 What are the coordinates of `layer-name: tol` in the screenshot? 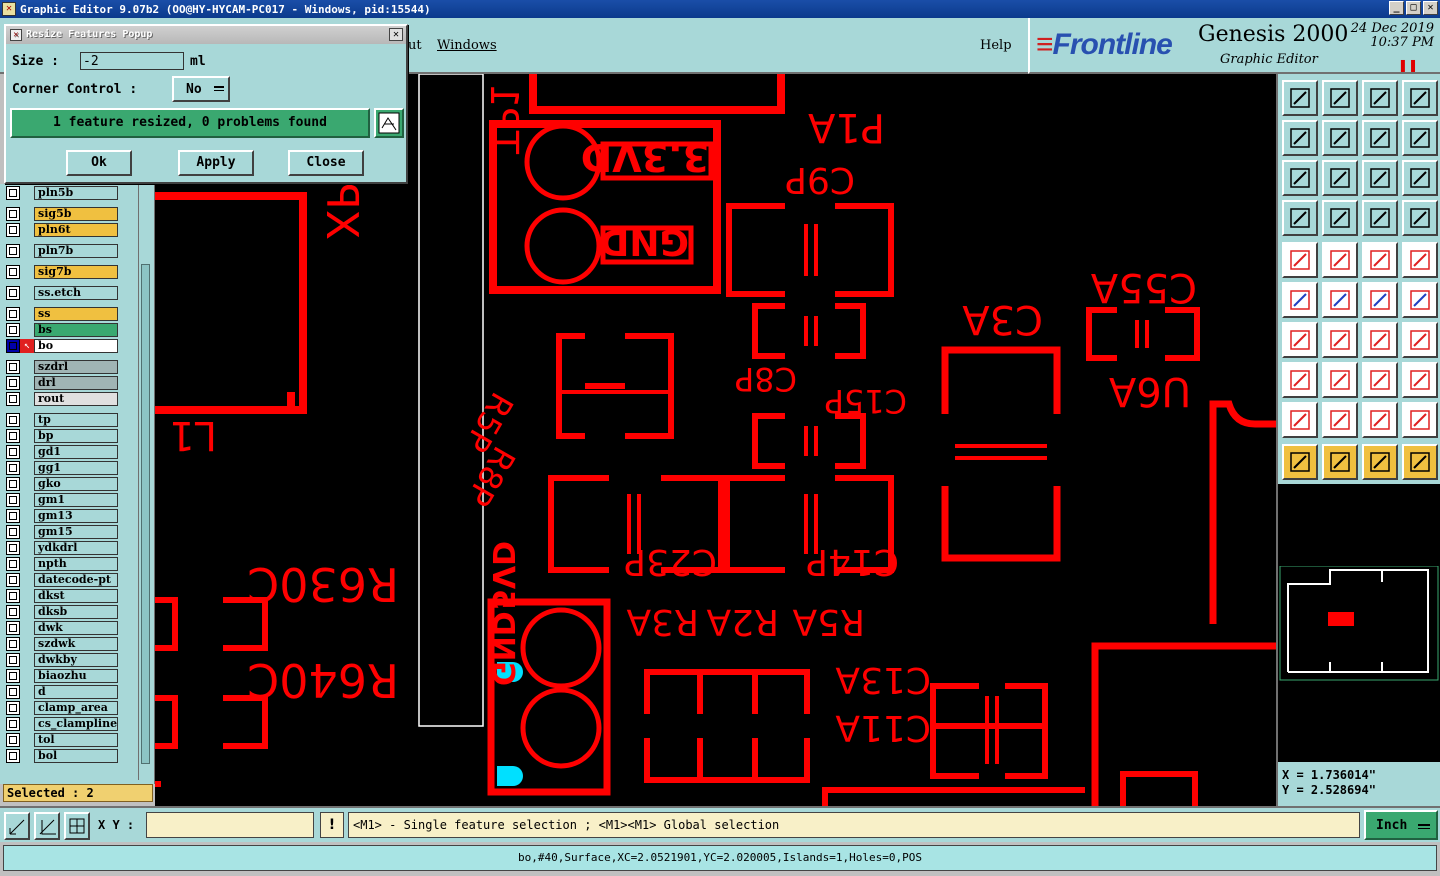 It's located at (76, 740).